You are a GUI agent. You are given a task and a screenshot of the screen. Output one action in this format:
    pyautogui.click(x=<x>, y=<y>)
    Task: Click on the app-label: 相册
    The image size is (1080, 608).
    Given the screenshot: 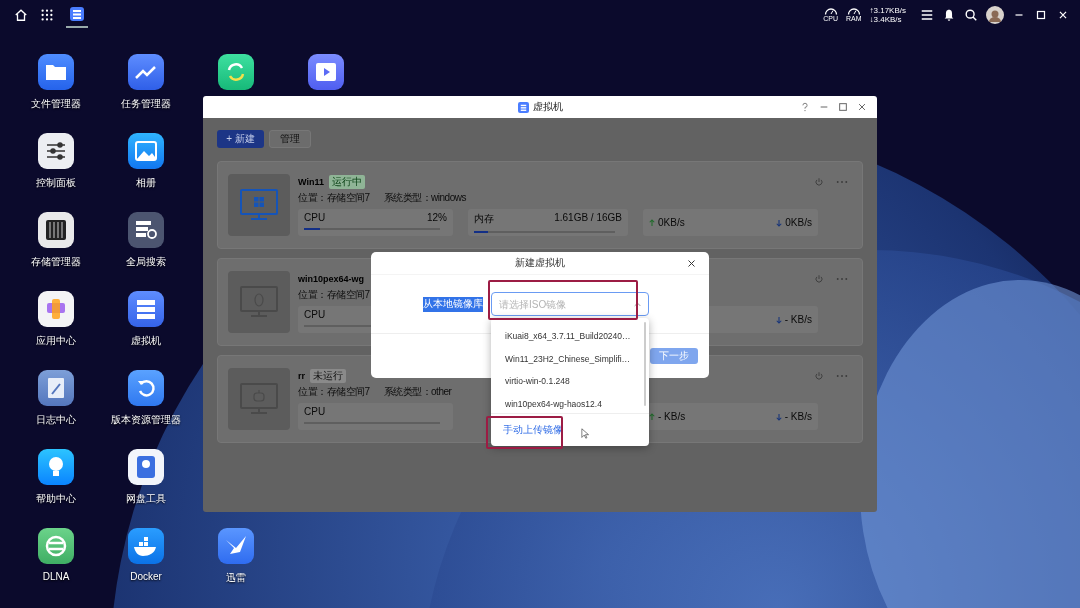 What is the action you would take?
    pyautogui.click(x=146, y=183)
    